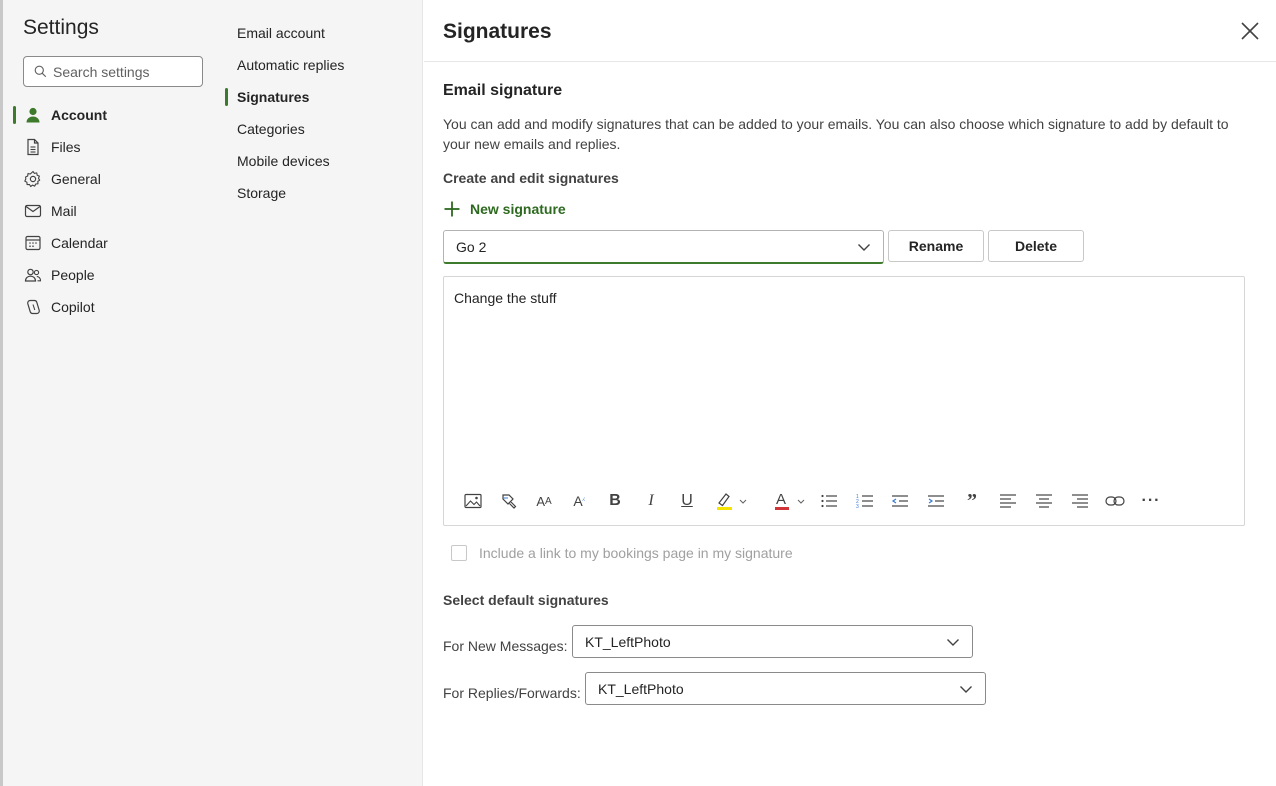  What do you see at coordinates (33, 147) in the screenshot?
I see `document-icon` at bounding box center [33, 147].